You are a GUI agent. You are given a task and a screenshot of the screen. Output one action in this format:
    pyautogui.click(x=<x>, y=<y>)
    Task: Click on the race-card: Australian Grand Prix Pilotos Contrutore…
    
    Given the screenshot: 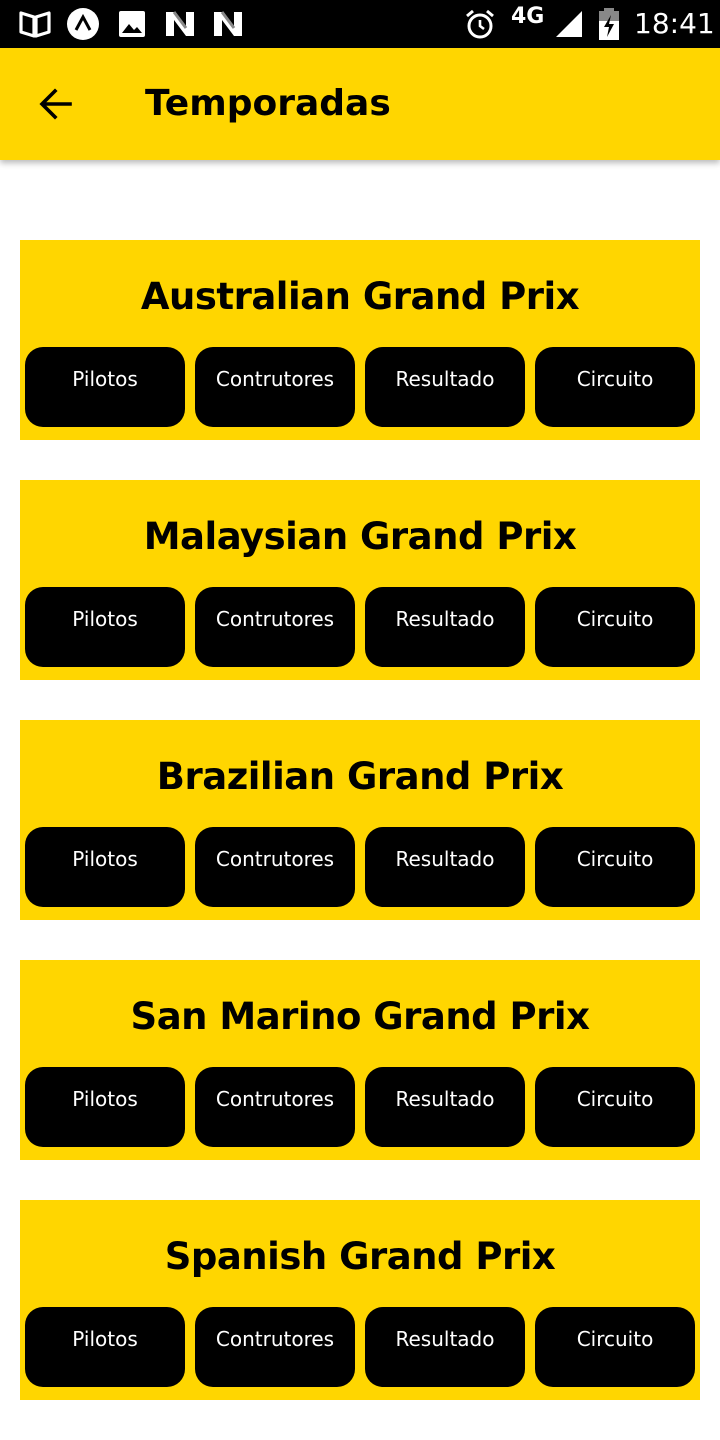 What is the action you would take?
    pyautogui.click(x=360, y=340)
    